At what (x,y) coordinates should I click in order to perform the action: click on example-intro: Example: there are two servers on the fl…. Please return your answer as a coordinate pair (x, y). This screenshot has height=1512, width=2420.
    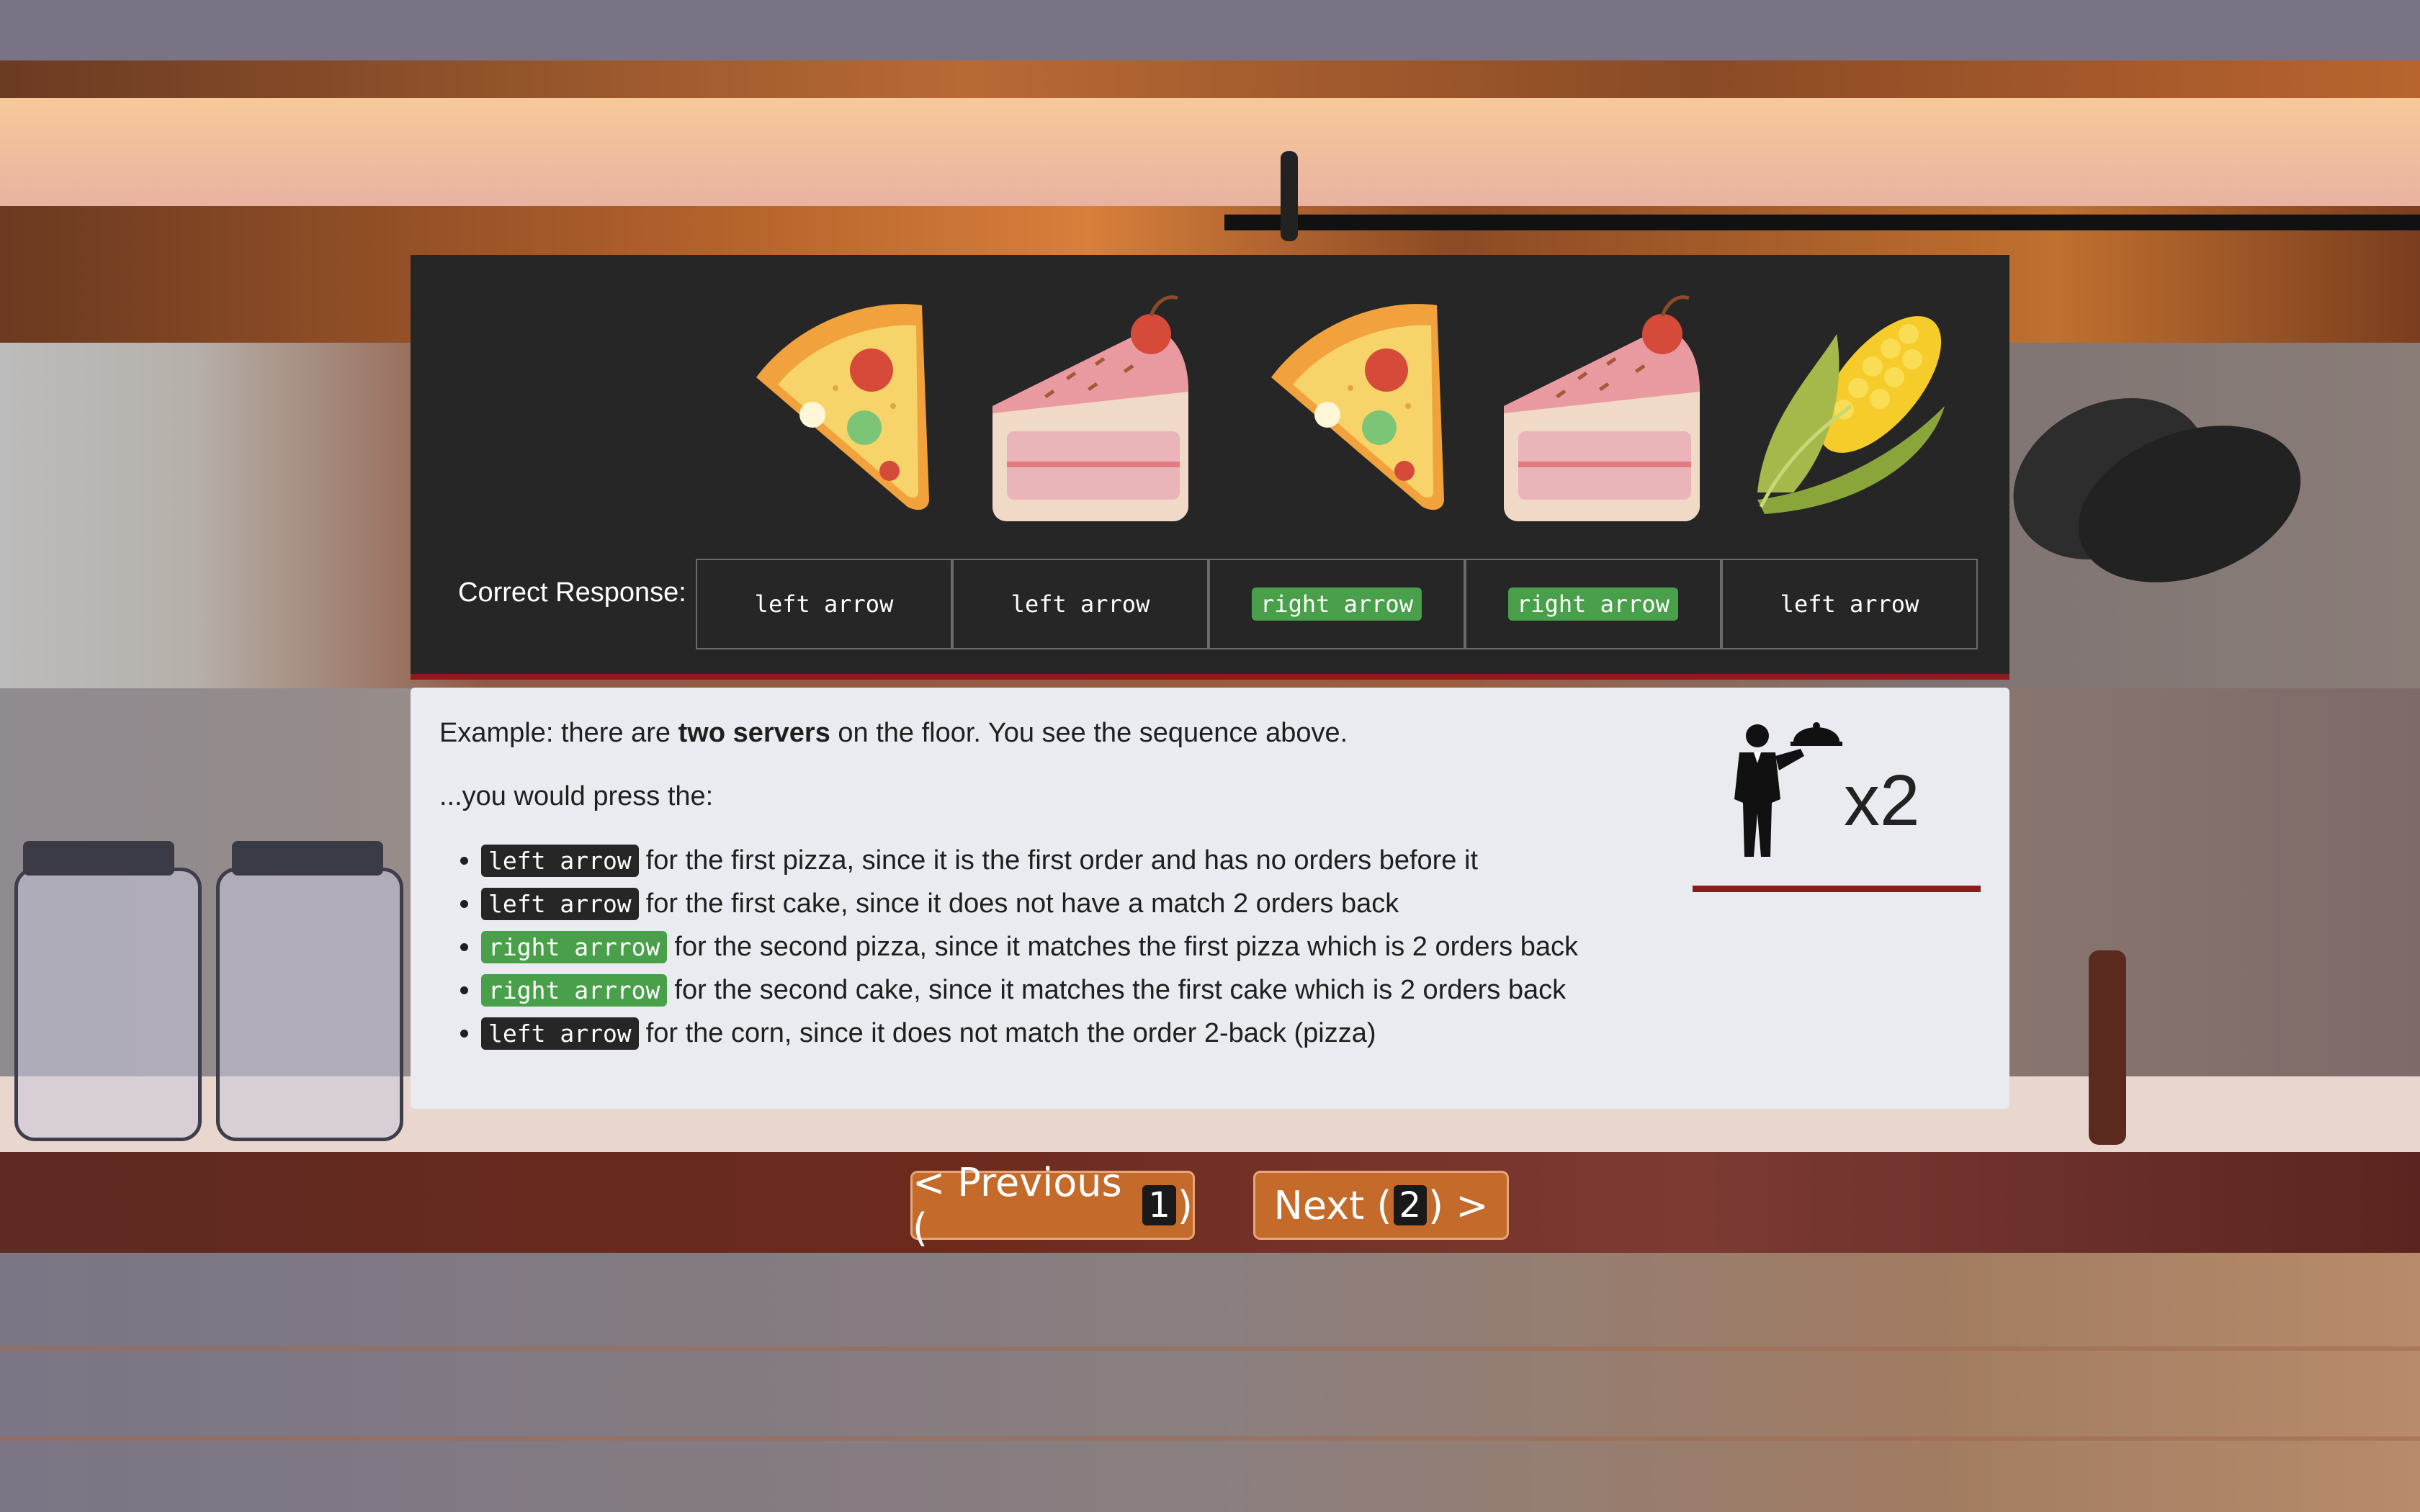
    Looking at the image, I should click on (893, 733).